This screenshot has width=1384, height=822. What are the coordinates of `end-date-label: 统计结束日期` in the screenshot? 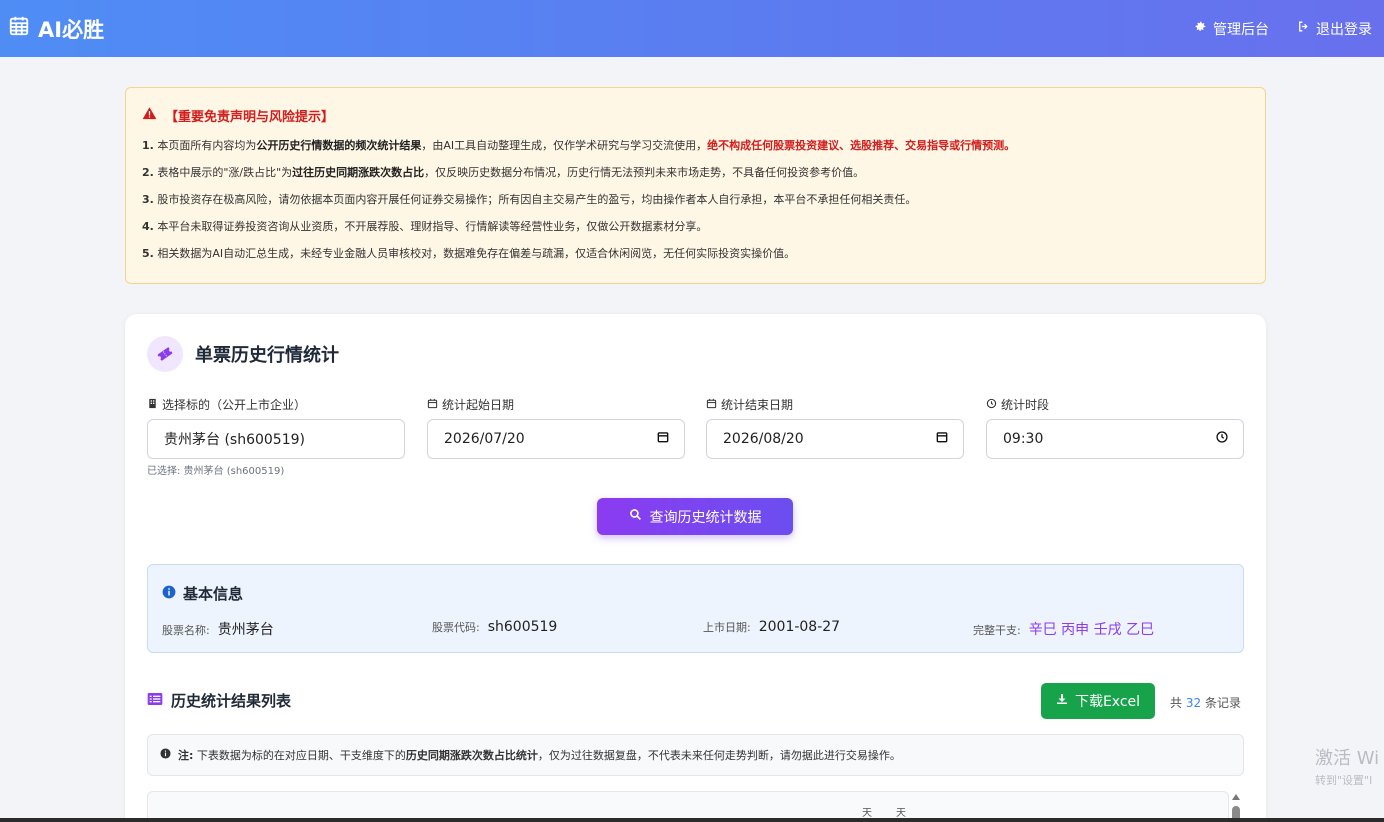 It's located at (749, 404).